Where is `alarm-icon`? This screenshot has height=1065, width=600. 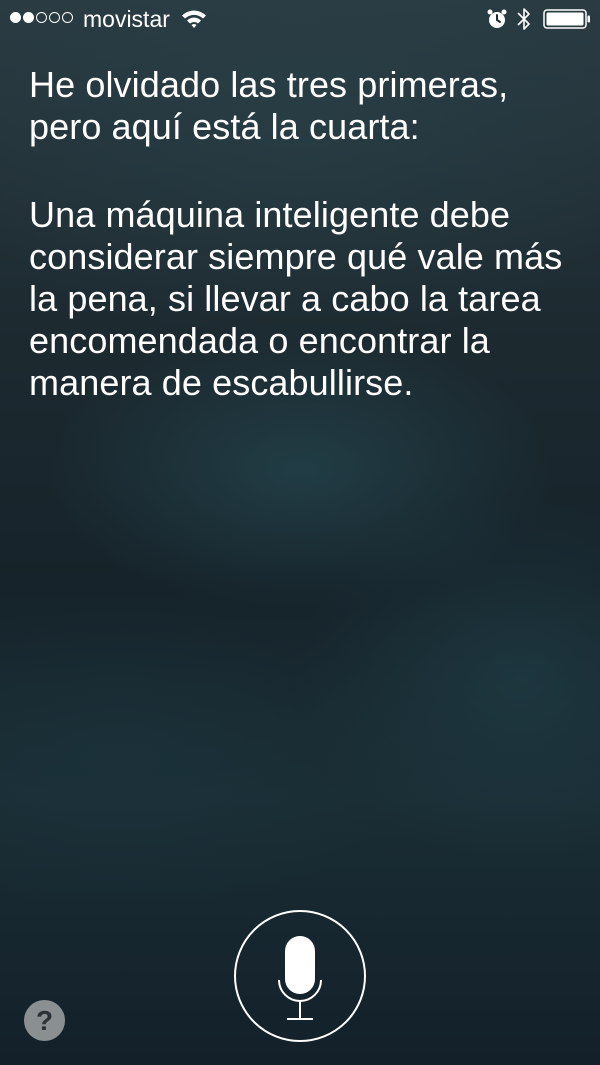
alarm-icon is located at coordinates (497, 18).